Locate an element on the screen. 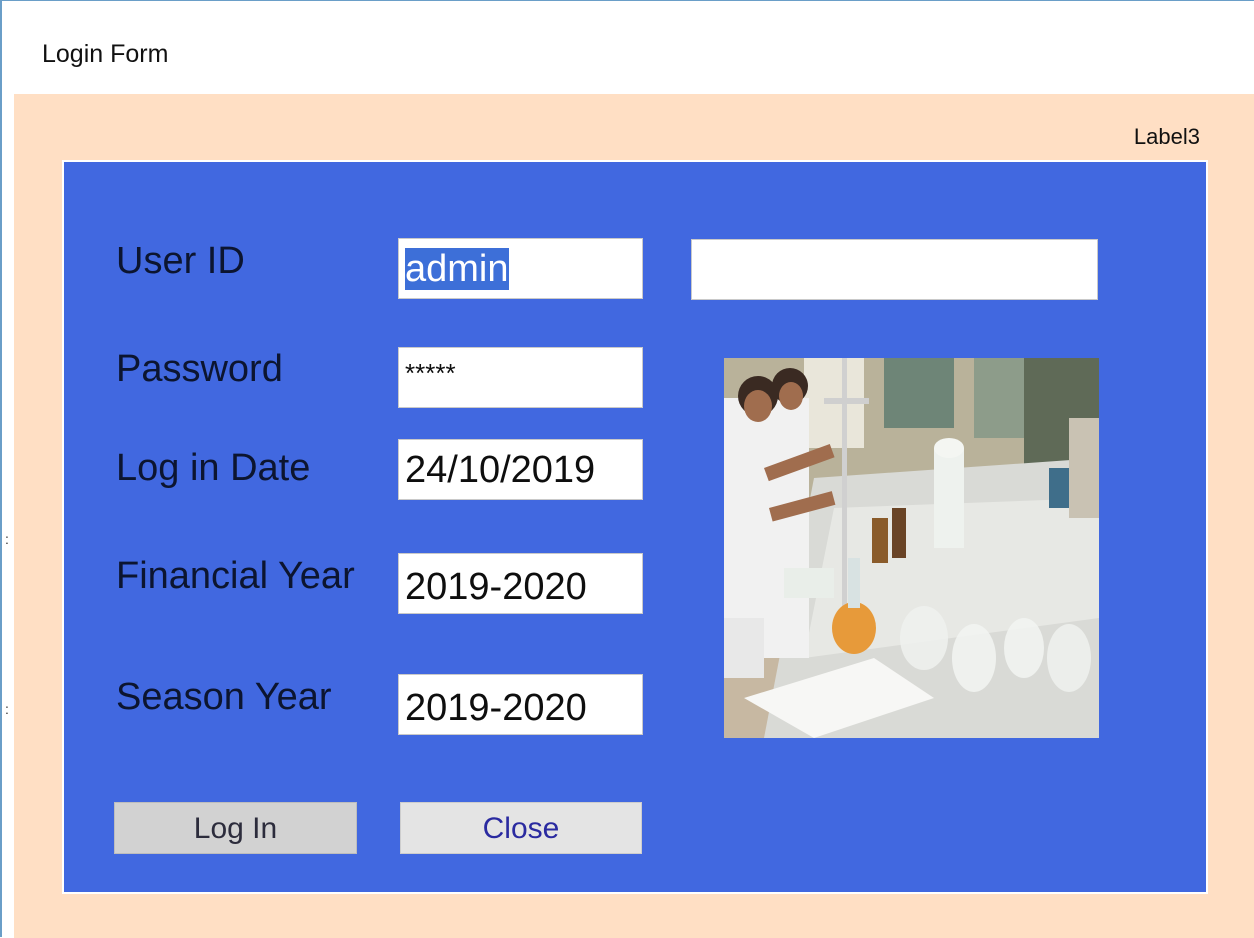 The image size is (1254, 938). login-date-label: Log in Date is located at coordinates (213, 468).